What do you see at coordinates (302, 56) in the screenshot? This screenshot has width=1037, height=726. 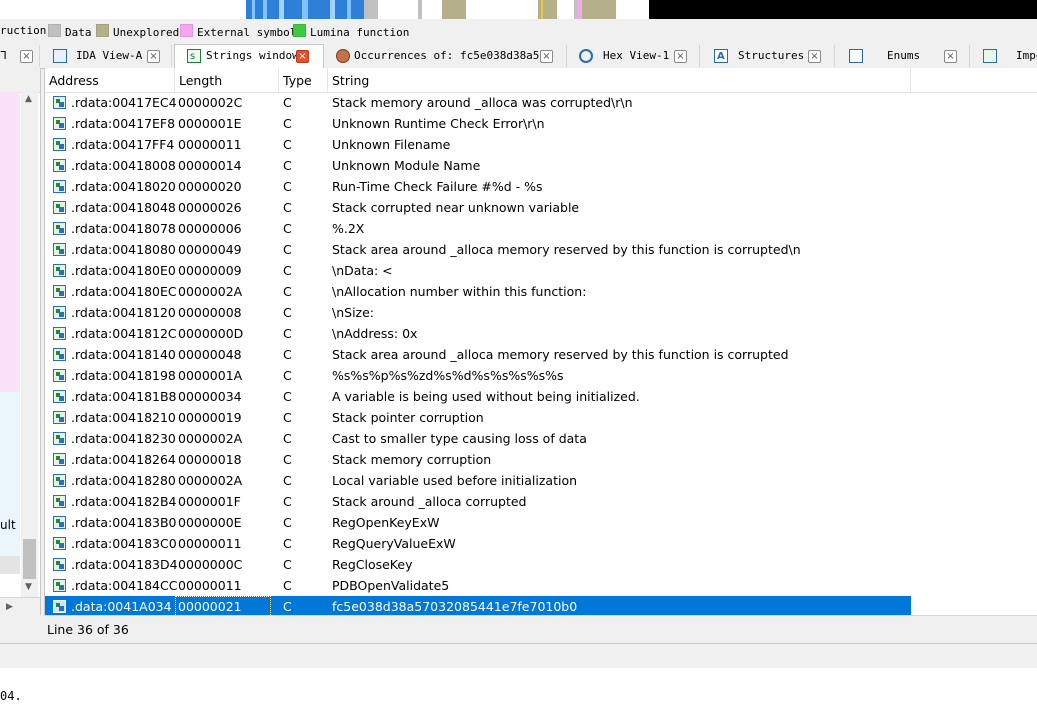 I see `tab-strings-window-close-icon: ×` at bounding box center [302, 56].